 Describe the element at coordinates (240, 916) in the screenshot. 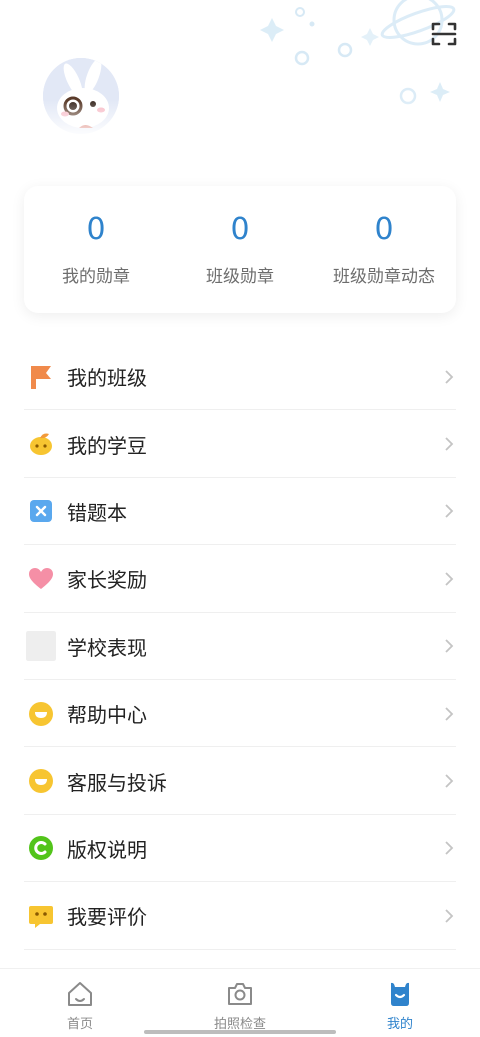

I see `menu-item-review: 我要评价` at that location.